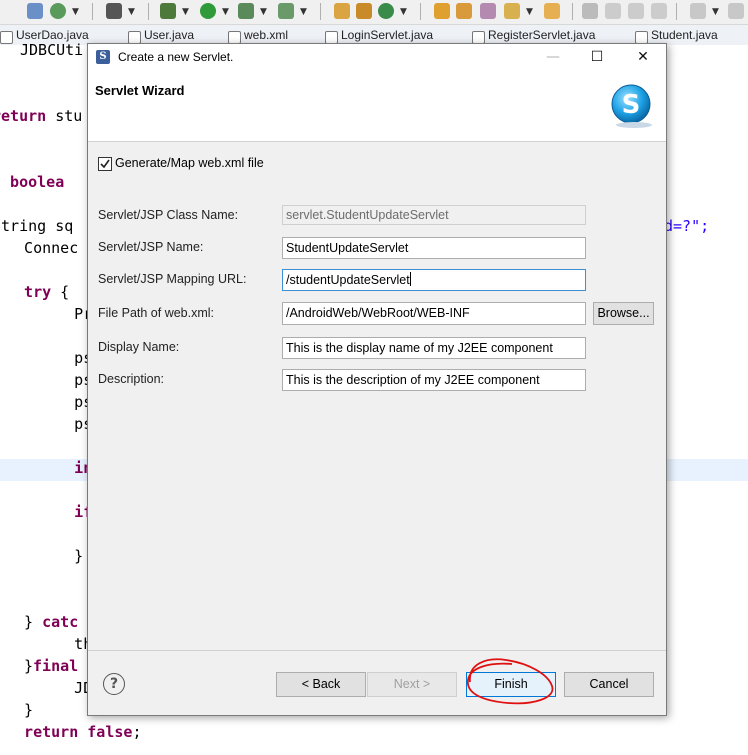 The width and height of the screenshot is (748, 755). Describe the element at coordinates (412, 684) in the screenshot. I see `next-button: Next >` at that location.